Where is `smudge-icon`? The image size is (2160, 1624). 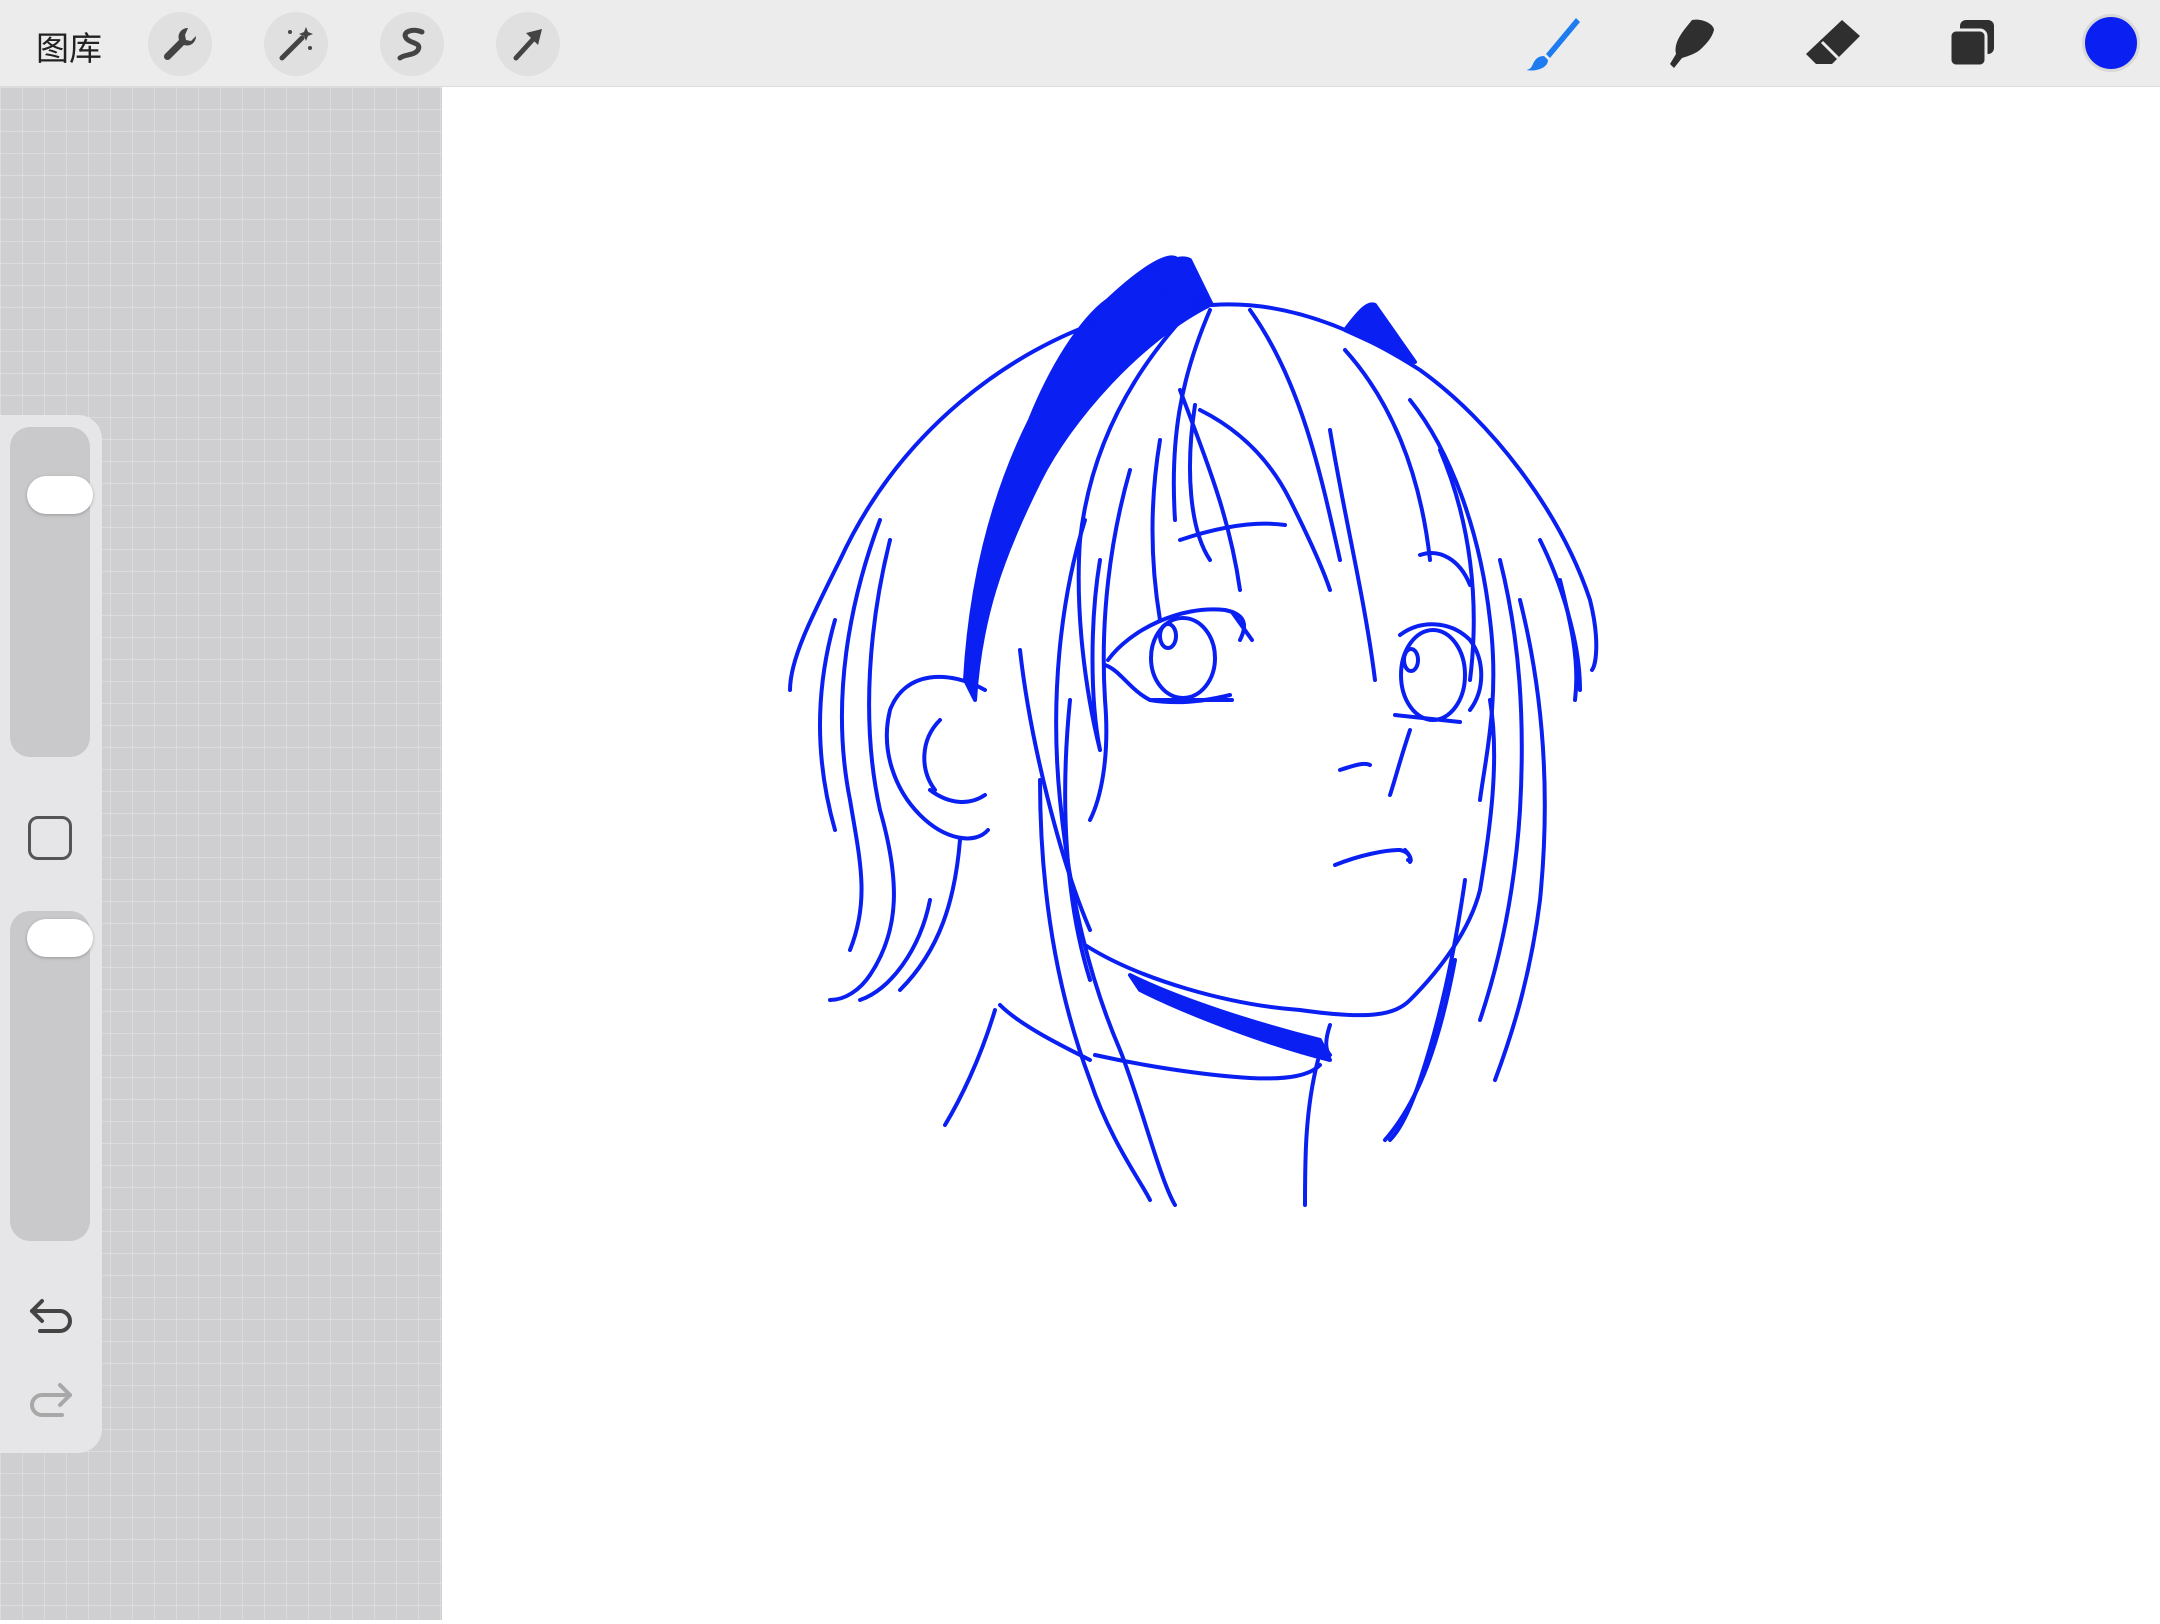
smudge-icon is located at coordinates (1692, 43).